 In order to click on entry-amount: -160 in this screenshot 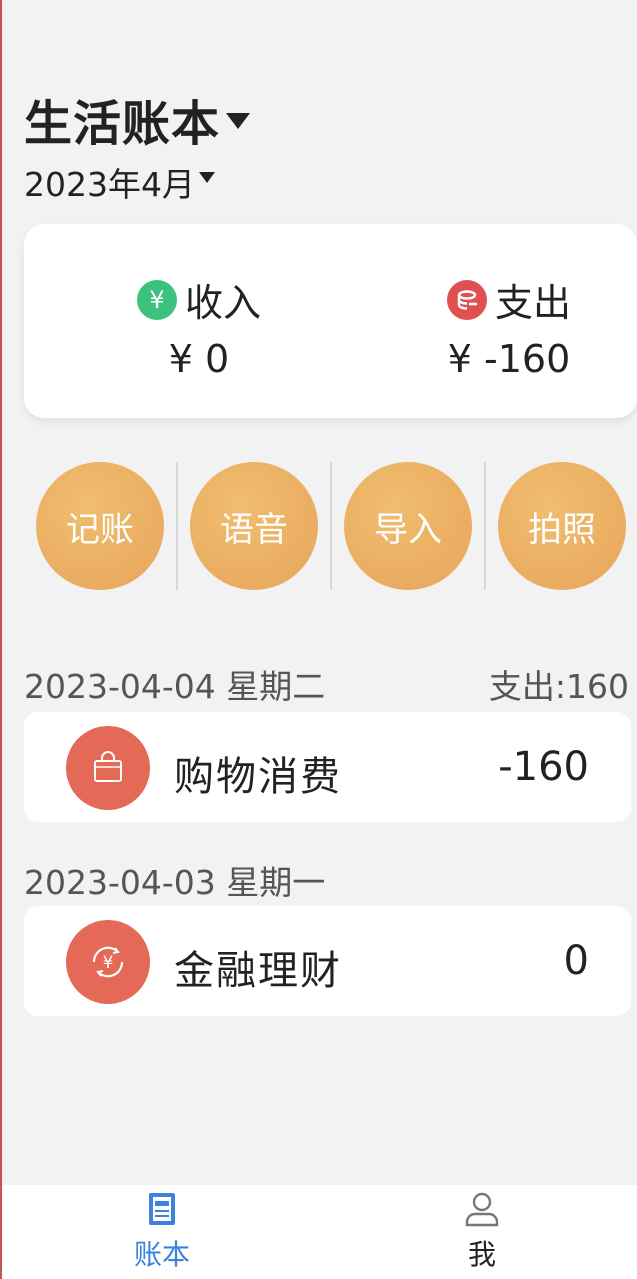, I will do `click(543, 767)`.